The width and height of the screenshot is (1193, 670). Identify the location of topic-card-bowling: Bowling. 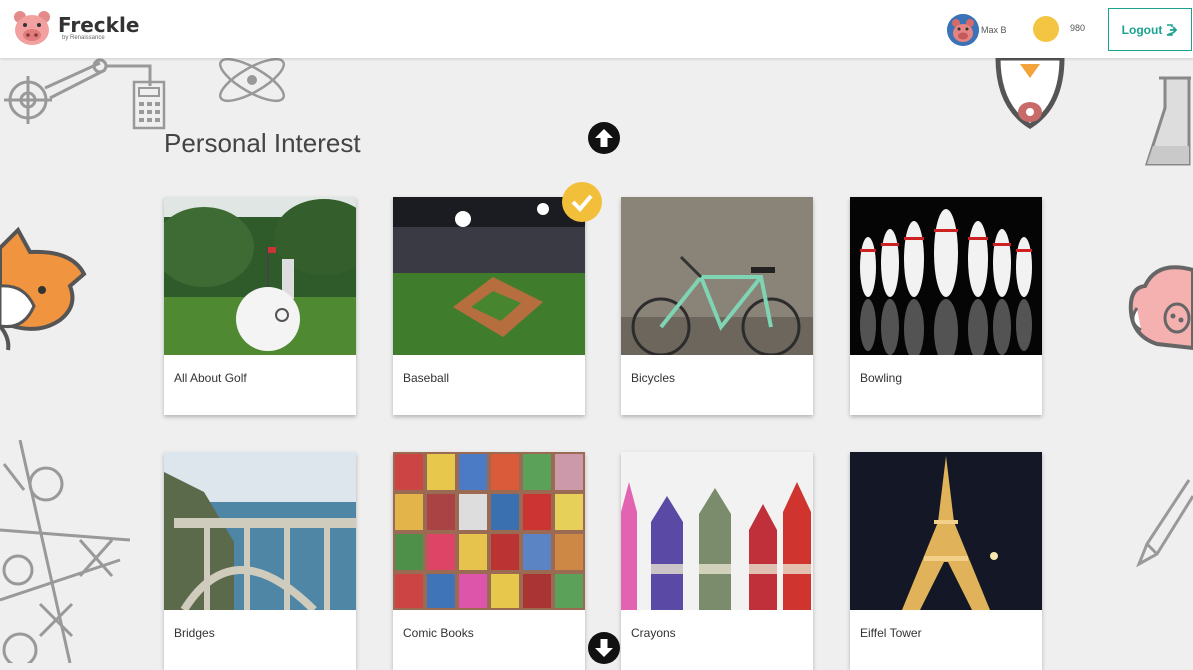
(946, 306).